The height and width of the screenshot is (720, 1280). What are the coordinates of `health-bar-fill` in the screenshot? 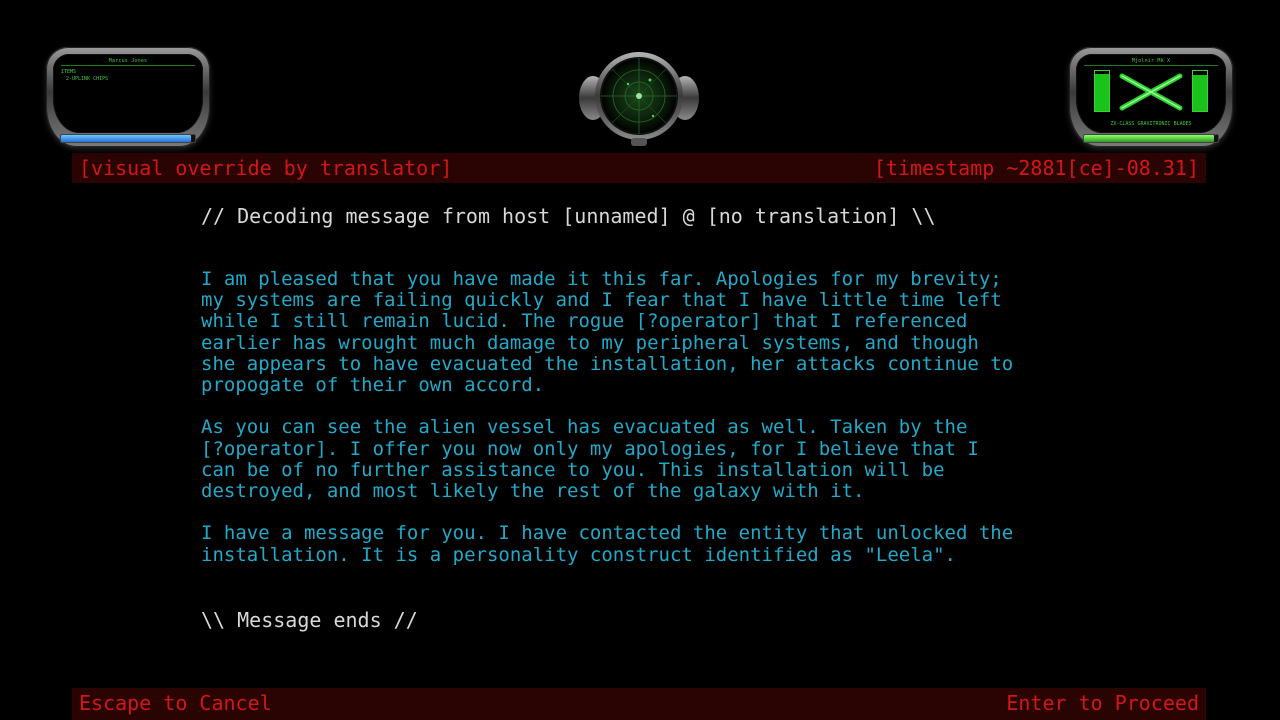 It's located at (126, 138).